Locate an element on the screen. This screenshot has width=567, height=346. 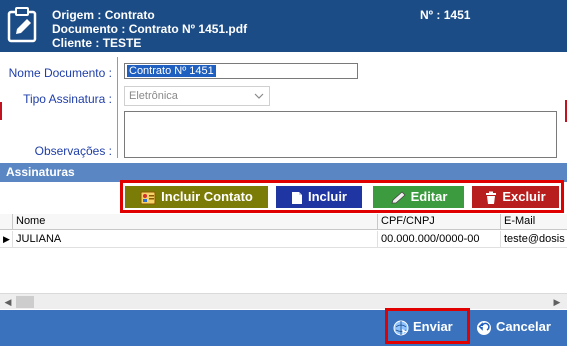
header-numero: Nº : 1451 is located at coordinates (445, 15).